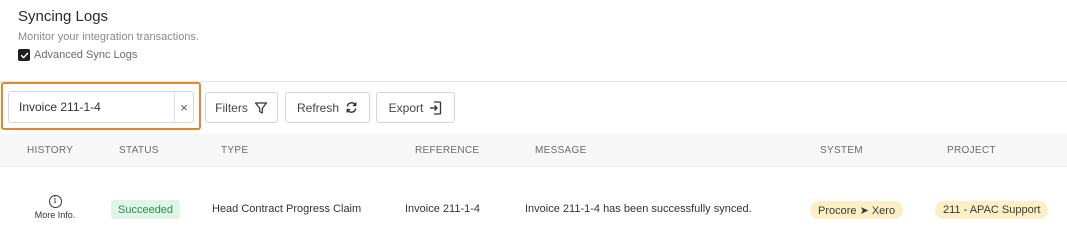  I want to click on export-button: Export, so click(415, 107).